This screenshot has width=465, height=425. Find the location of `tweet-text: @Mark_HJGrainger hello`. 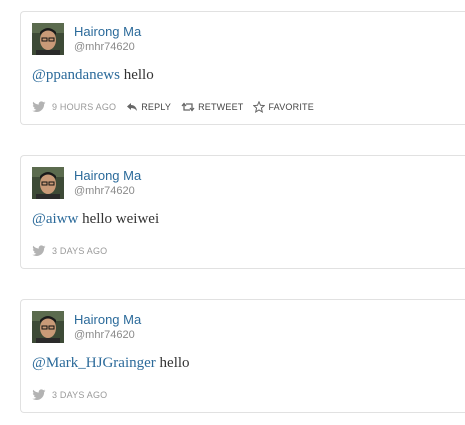

tweet-text: @Mark_HJGrainger hello is located at coordinates (111, 363).